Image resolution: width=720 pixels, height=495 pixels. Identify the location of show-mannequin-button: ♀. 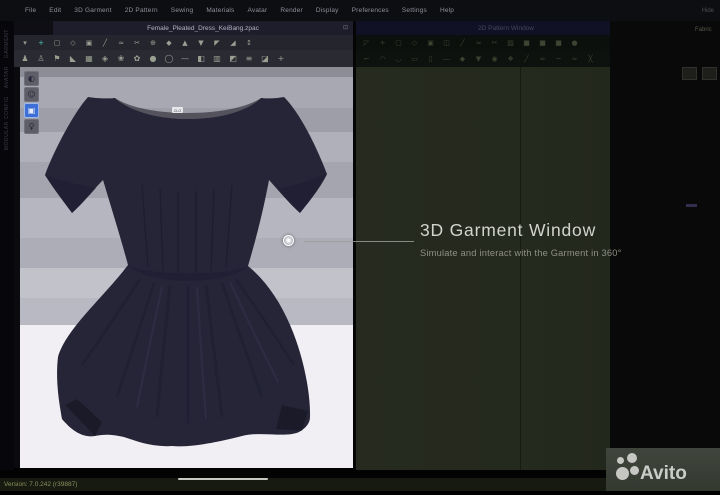
(31, 126).